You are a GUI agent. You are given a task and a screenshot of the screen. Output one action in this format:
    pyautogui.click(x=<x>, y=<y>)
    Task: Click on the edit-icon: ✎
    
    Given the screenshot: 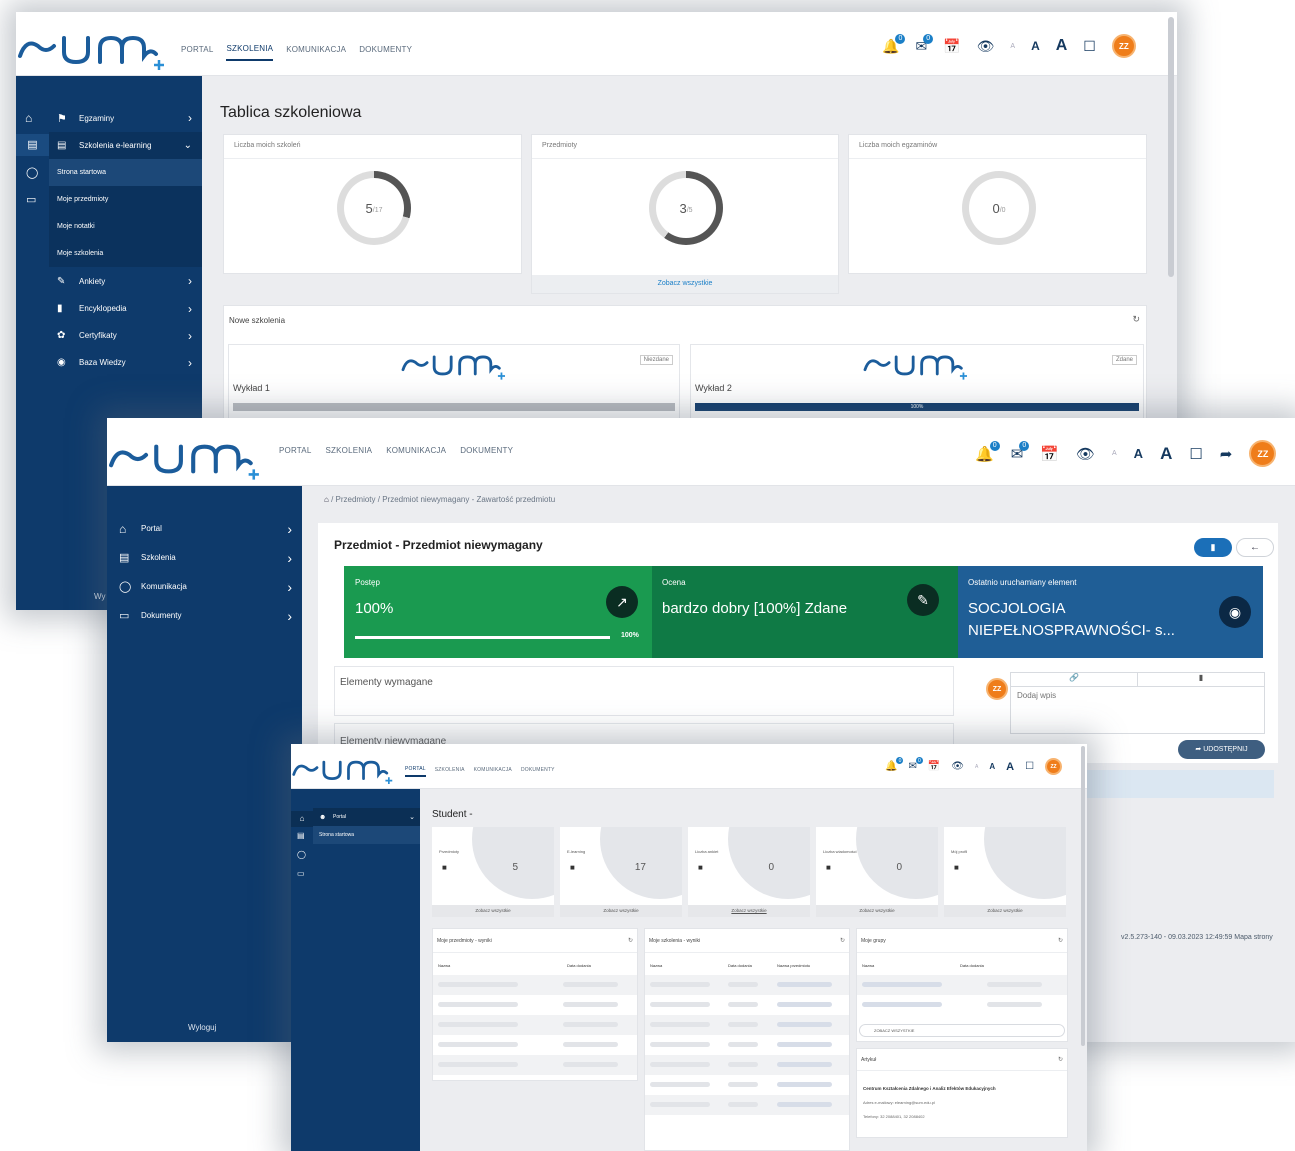 What is the action you would take?
    pyautogui.click(x=923, y=600)
    